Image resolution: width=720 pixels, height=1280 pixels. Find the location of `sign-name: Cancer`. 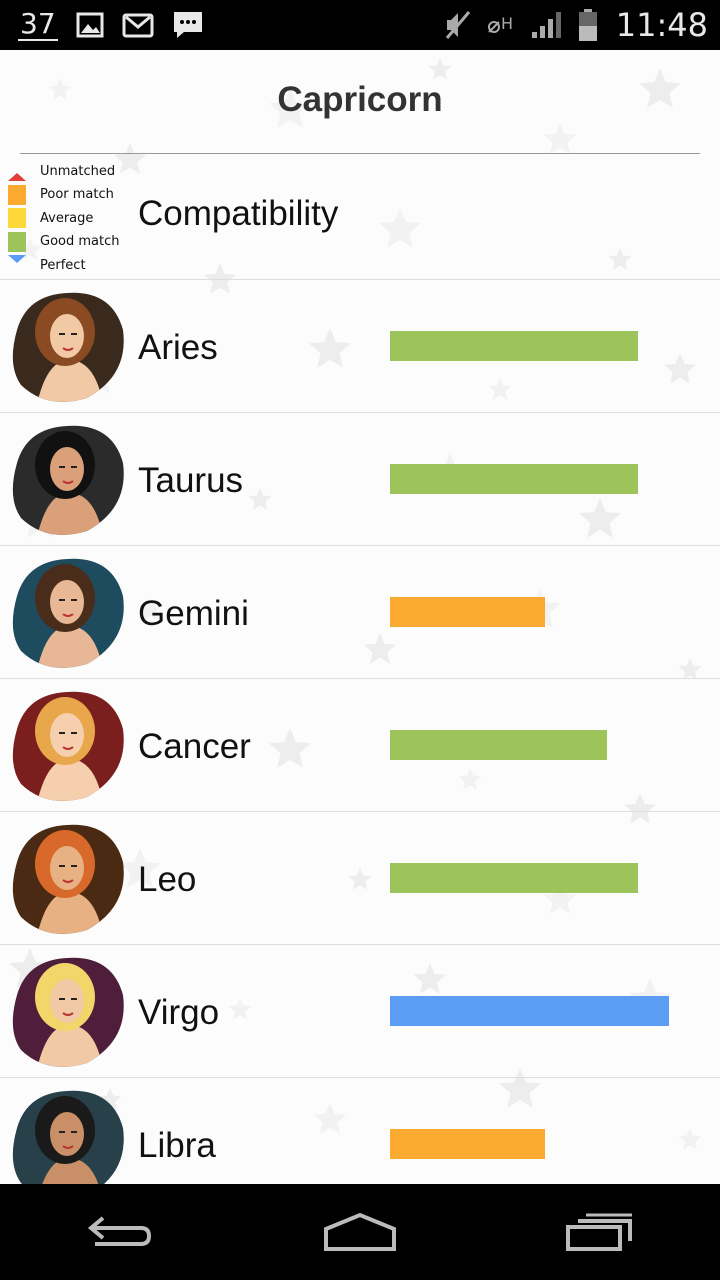

sign-name: Cancer is located at coordinates (194, 746).